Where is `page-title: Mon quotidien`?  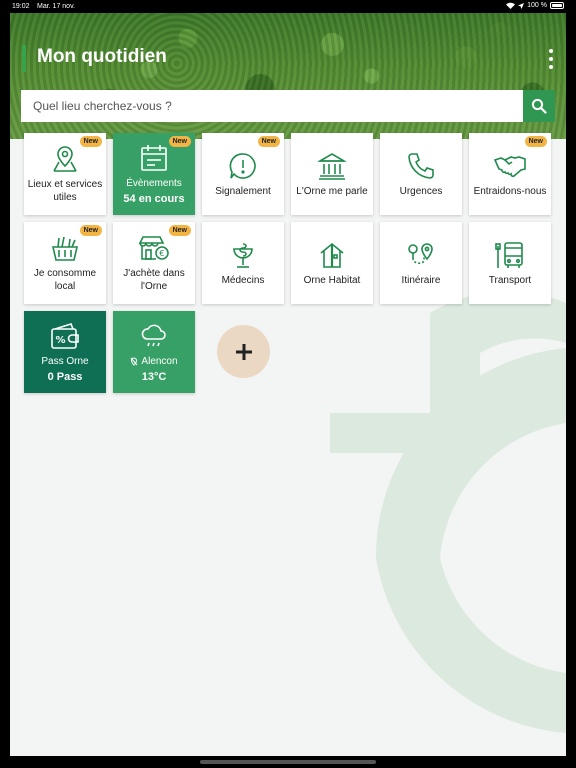
page-title: Mon quotidien is located at coordinates (102, 56).